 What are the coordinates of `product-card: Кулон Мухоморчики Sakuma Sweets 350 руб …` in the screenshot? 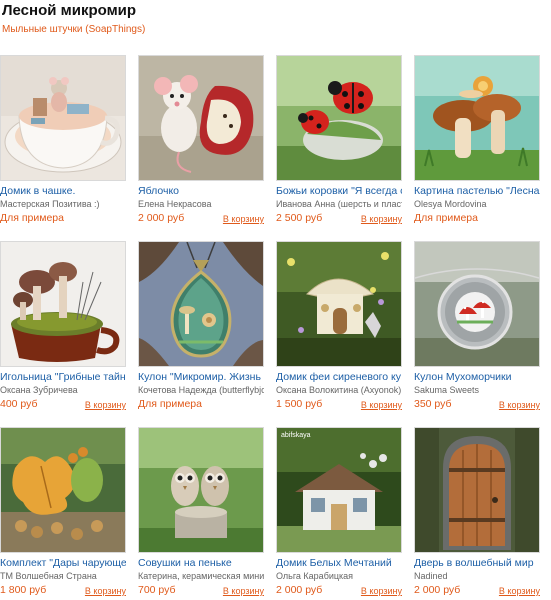 It's located at (477, 328).